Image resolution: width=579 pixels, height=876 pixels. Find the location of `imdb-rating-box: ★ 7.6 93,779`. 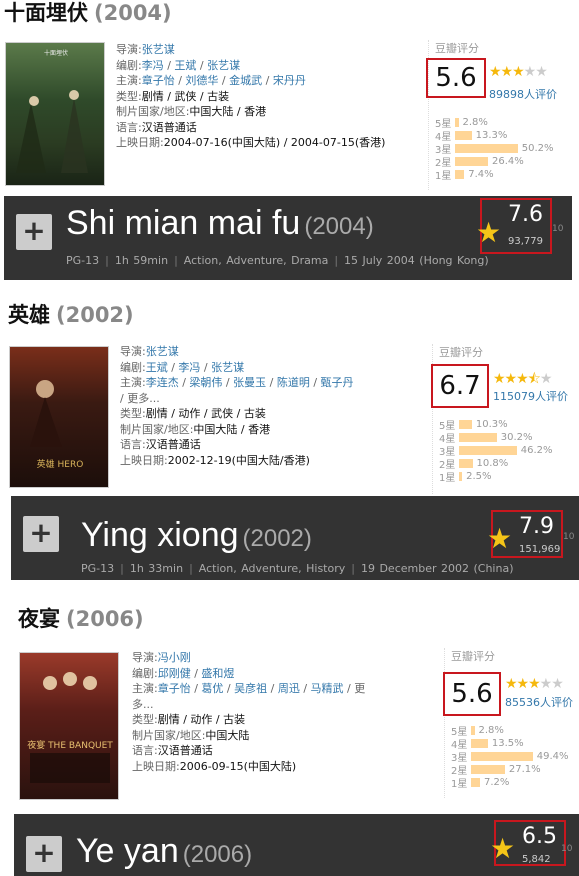

imdb-rating-box: ★ 7.6 93,779 is located at coordinates (514, 226).